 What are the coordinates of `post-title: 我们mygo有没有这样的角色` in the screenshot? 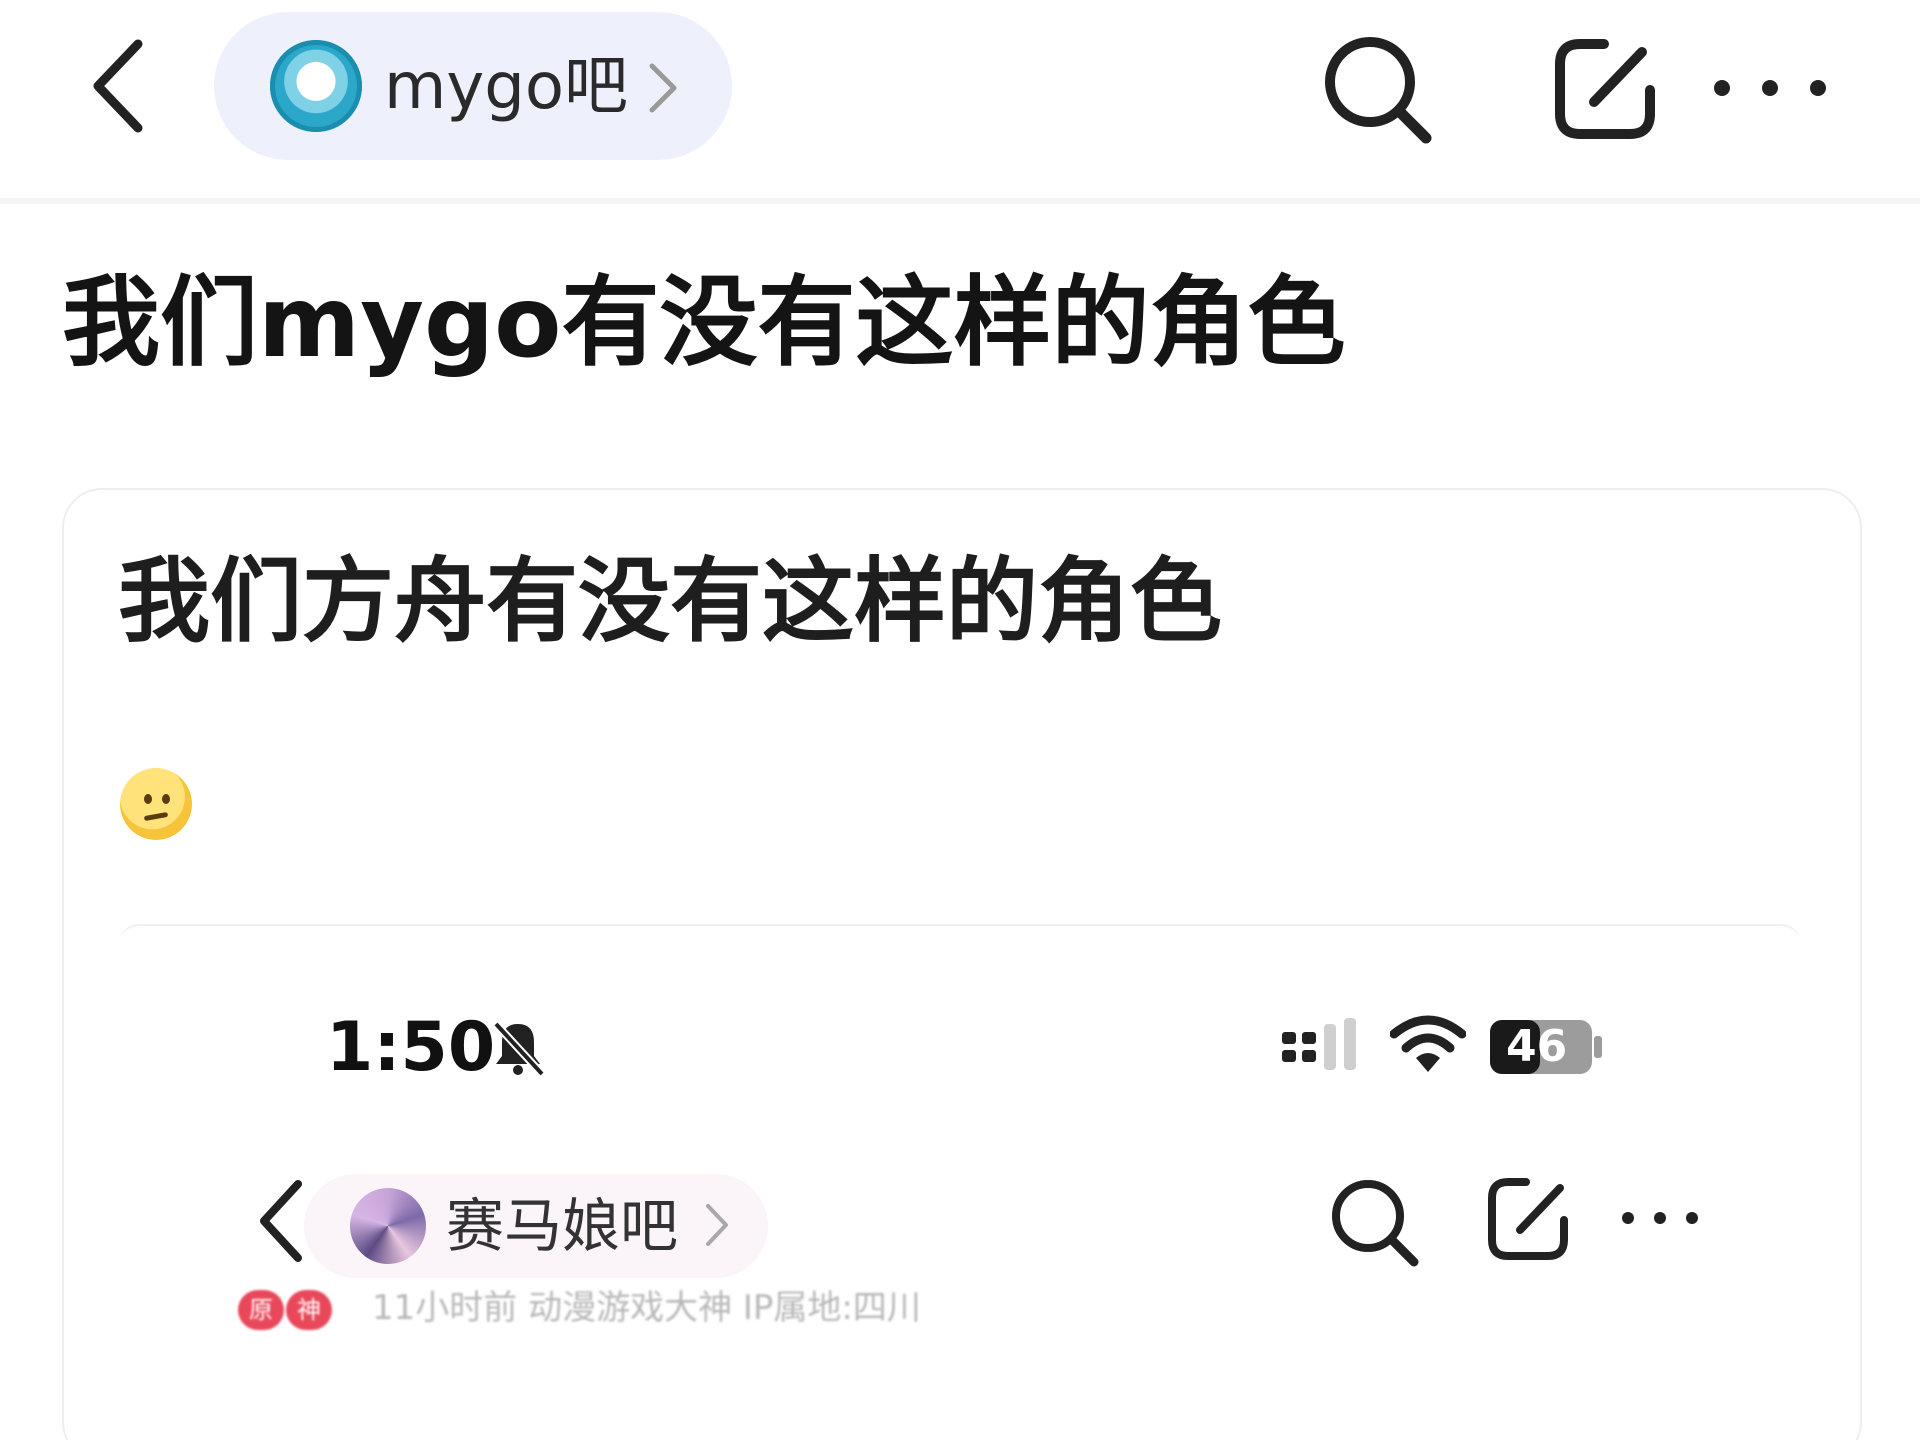 It's located at (704, 323).